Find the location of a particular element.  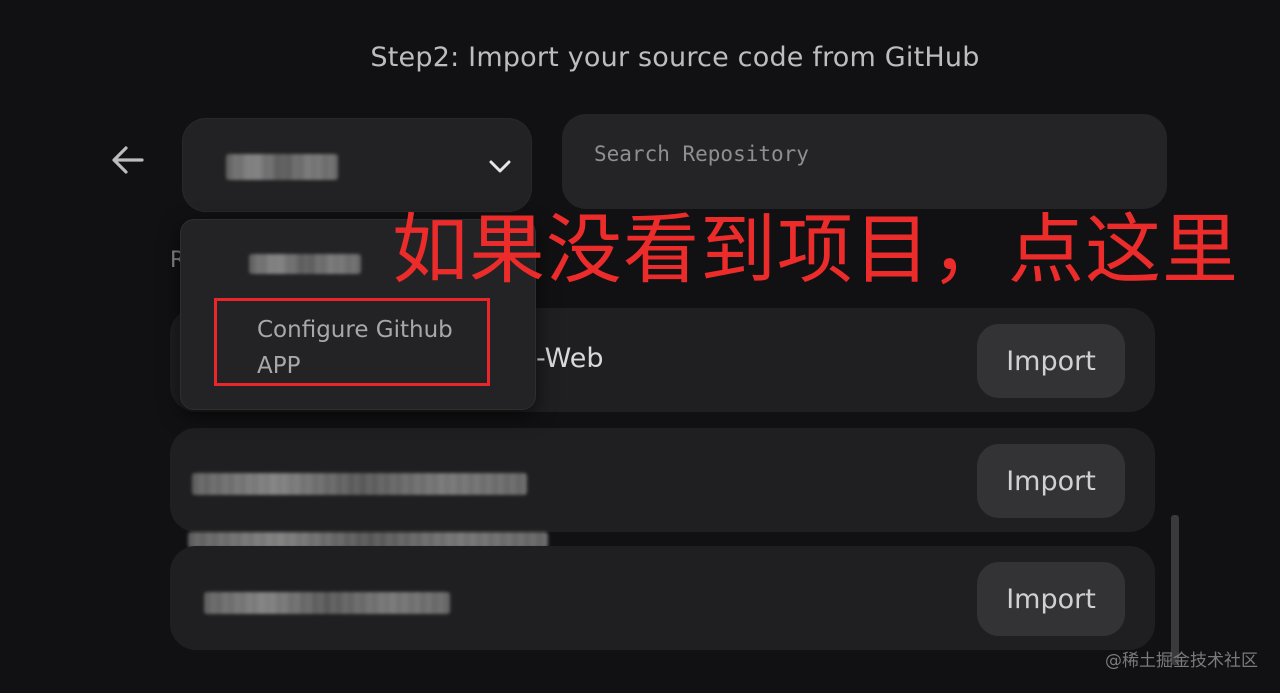

annotation-highlight-box is located at coordinates (352, 342).